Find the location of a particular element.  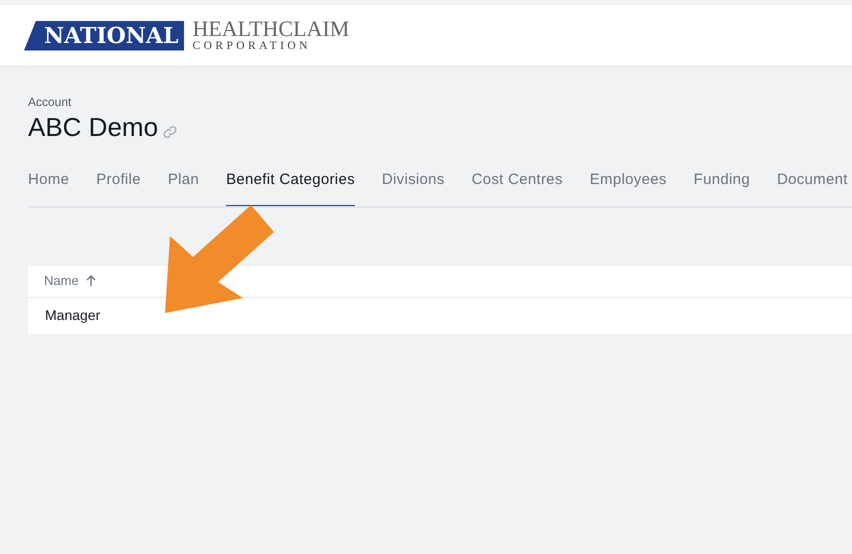

table-cell-text: Manager is located at coordinates (72, 315).